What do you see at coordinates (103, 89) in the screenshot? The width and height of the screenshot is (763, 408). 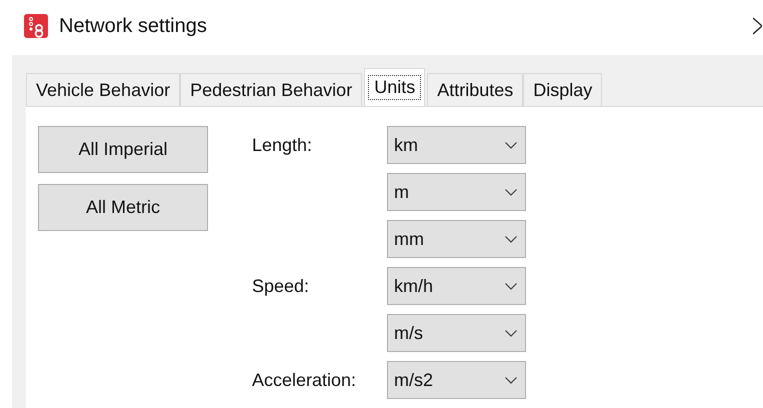 I see `tab: Vehicle Behavior` at bounding box center [103, 89].